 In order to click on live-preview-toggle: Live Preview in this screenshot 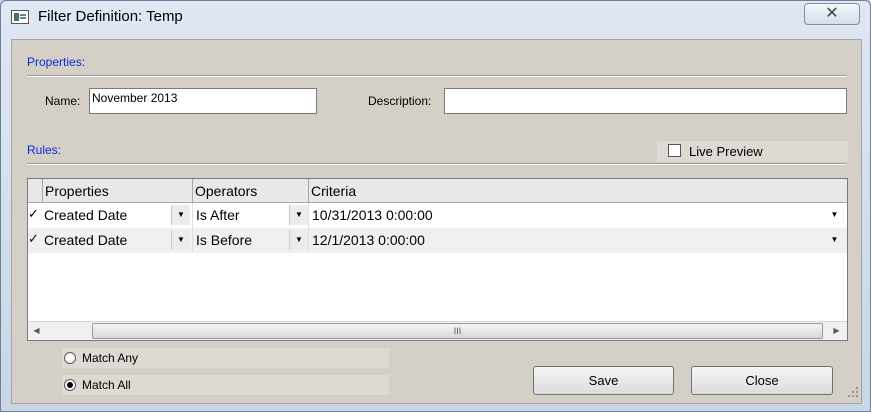, I will do `click(752, 151)`.